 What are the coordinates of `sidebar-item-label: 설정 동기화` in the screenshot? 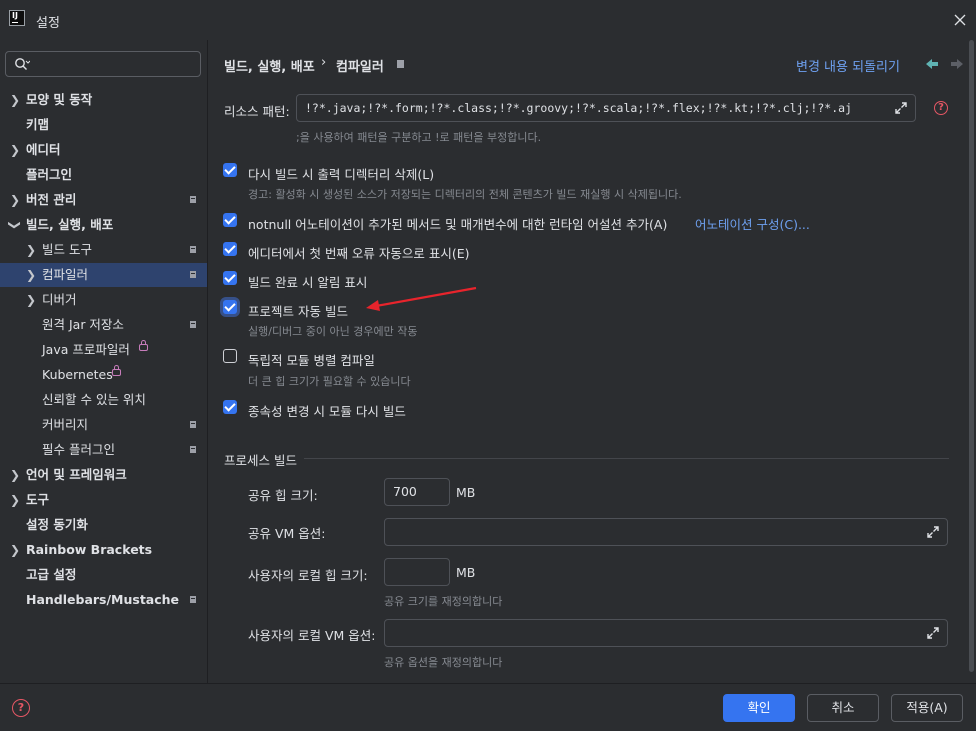 It's located at (57, 524).